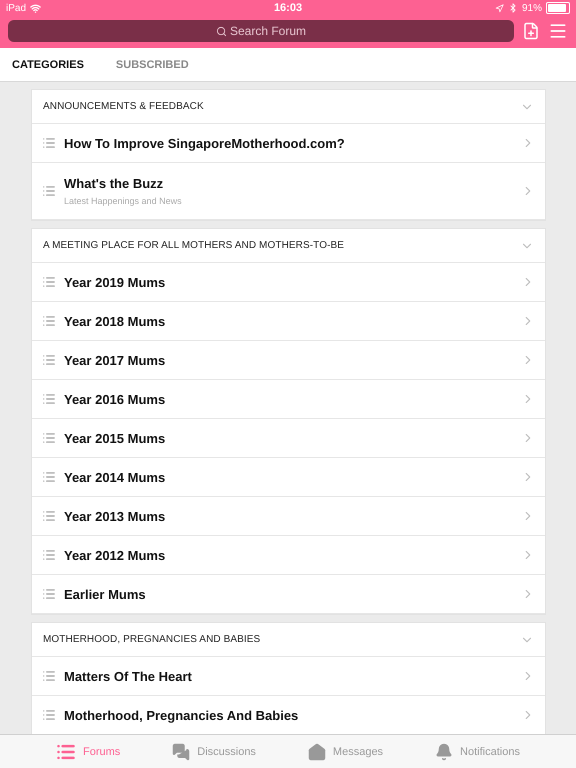 The width and height of the screenshot is (576, 768). I want to click on location-icon, so click(499, 8).